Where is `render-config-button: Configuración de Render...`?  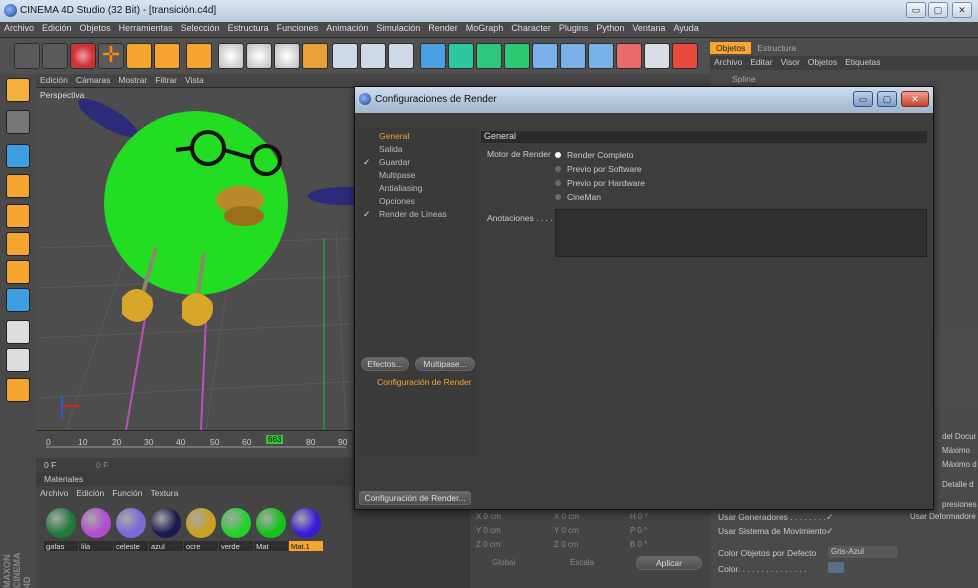
render-config-button: Configuración de Render... is located at coordinates (415, 498).